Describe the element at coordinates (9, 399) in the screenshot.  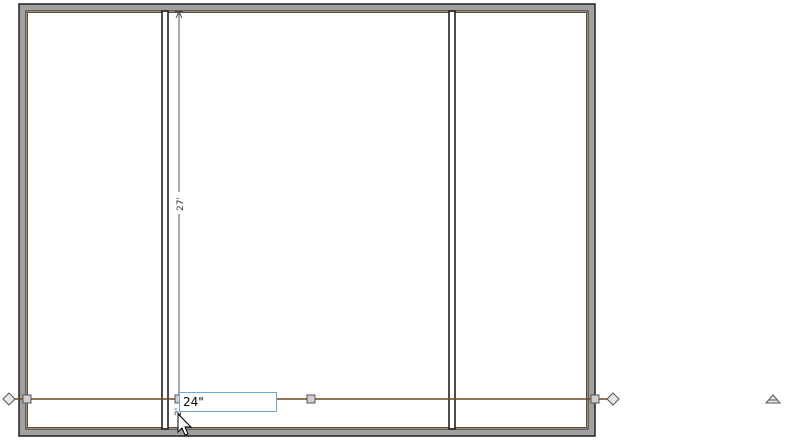
I see `diamond-handle-icon` at that location.